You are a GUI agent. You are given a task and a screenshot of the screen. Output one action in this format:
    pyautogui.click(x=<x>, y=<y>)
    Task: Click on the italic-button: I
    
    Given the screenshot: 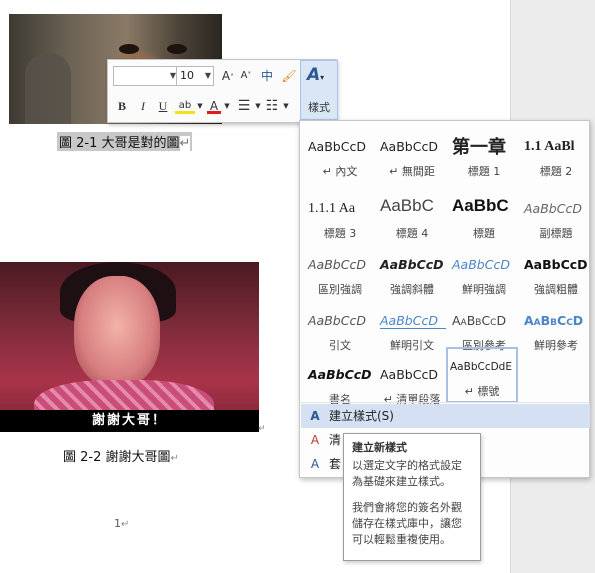 What is the action you would take?
    pyautogui.click(x=143, y=106)
    